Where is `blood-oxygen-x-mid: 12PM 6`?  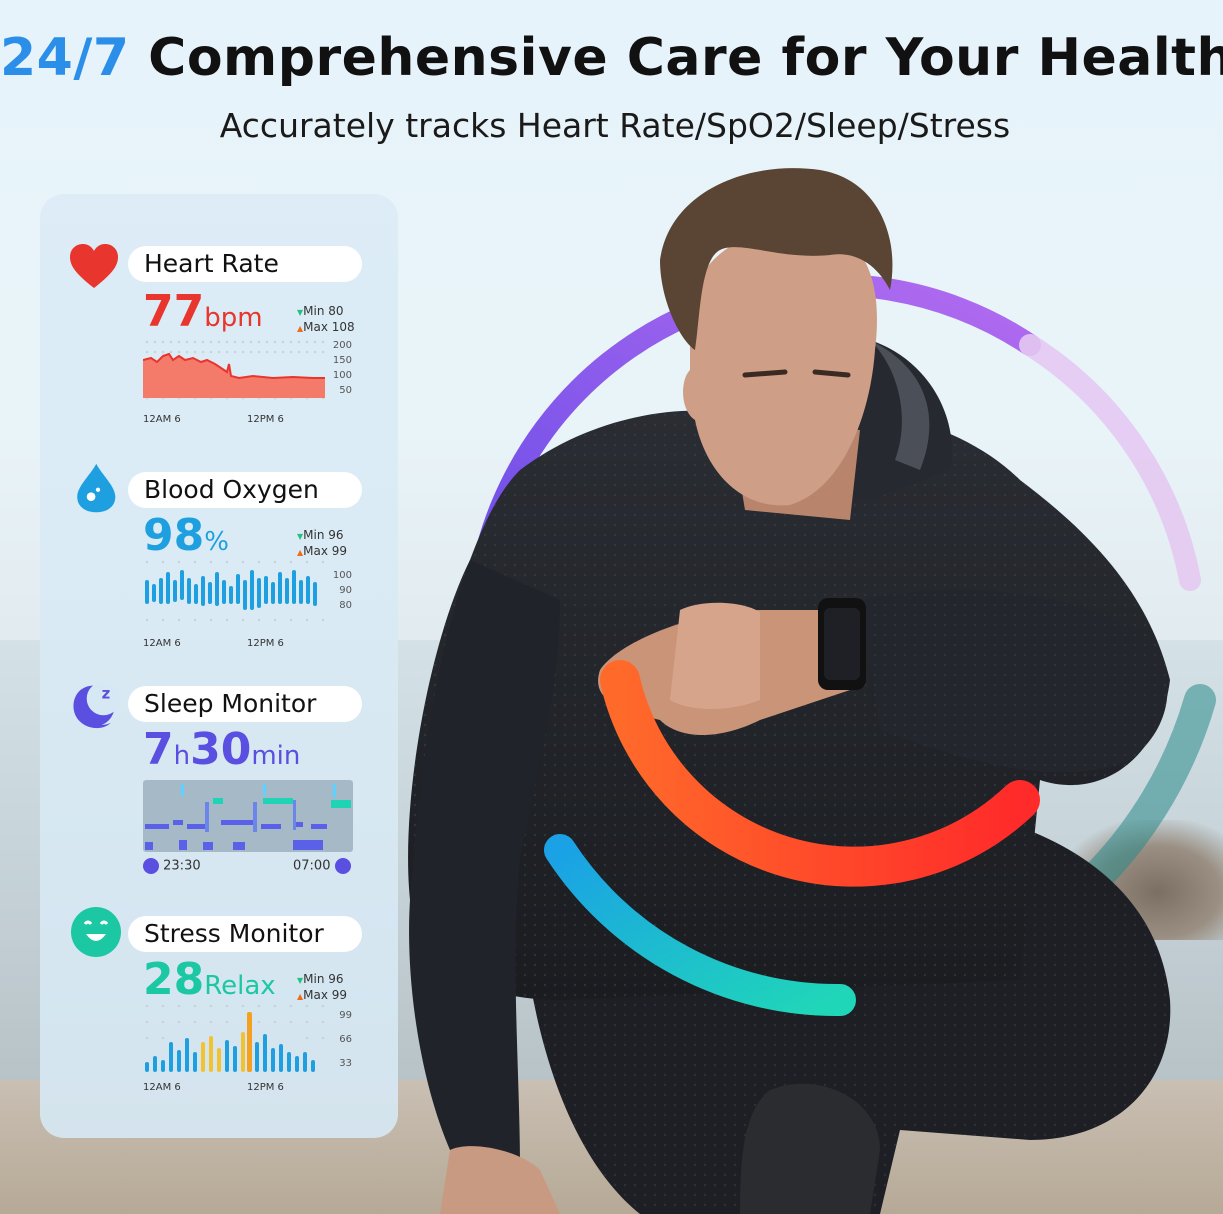
blood-oxygen-x-mid: 12PM 6 is located at coordinates (265, 643).